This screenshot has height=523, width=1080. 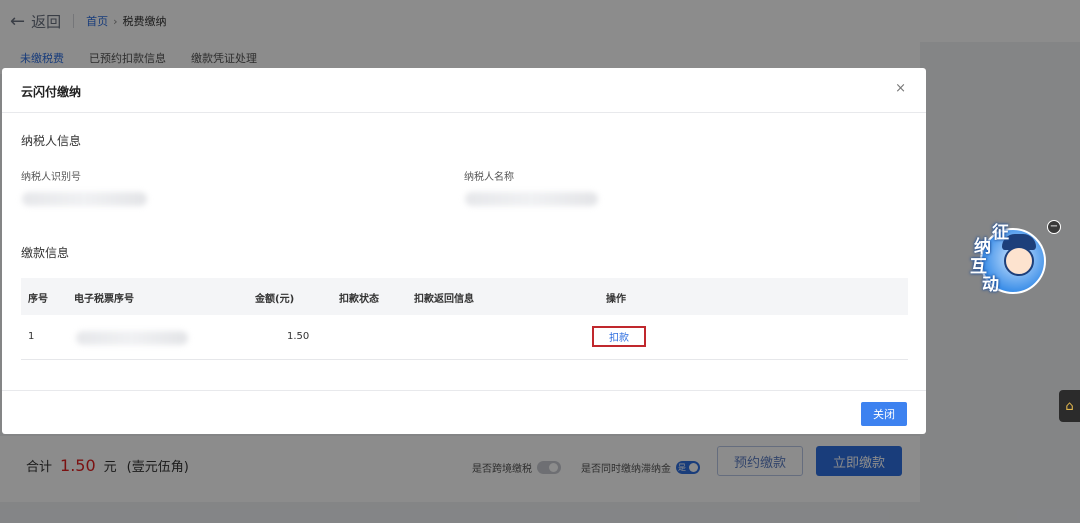 I want to click on row-index: 1, so click(x=31, y=336).